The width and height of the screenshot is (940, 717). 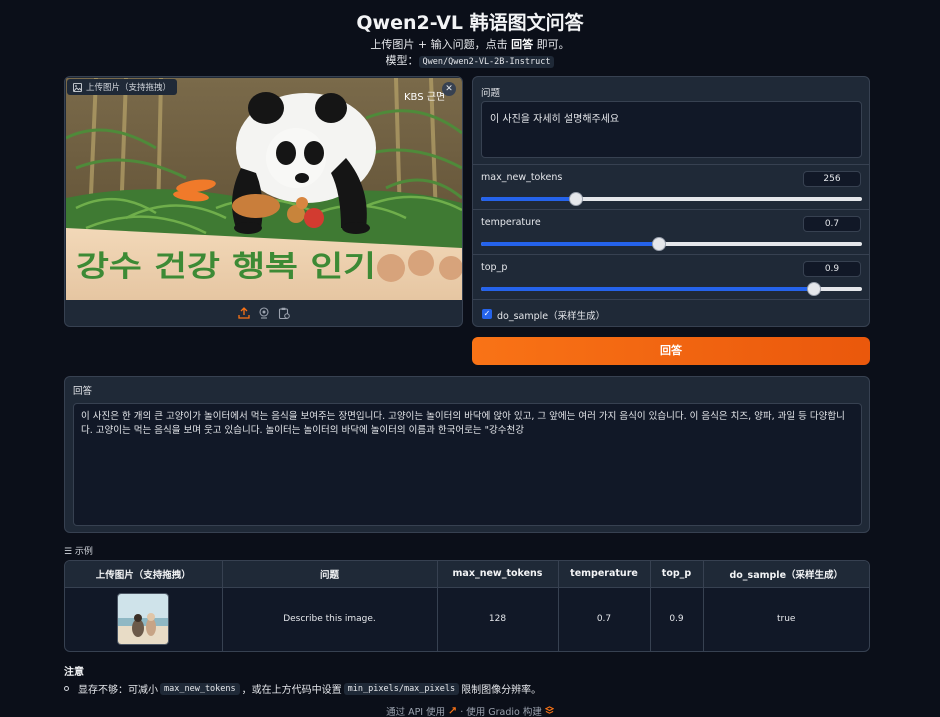 What do you see at coordinates (452, 710) in the screenshot?
I see `rocket-icon` at bounding box center [452, 710].